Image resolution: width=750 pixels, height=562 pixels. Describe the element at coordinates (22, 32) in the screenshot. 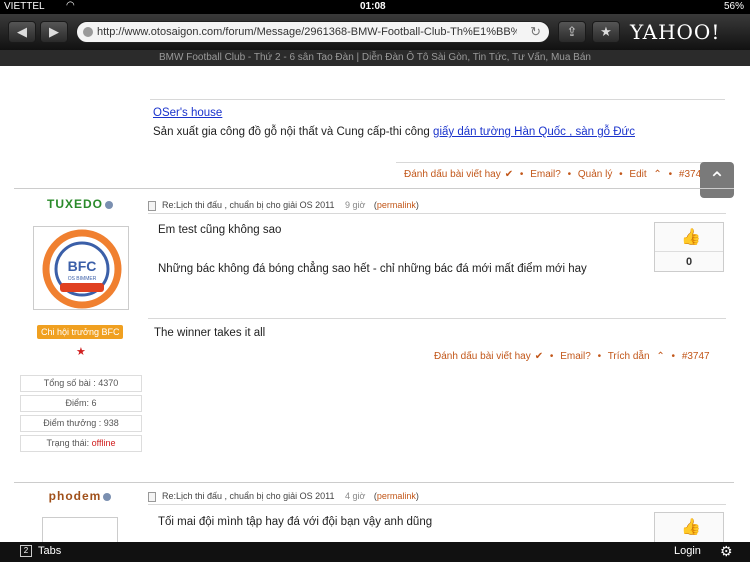

I see `back-button: ◀` at that location.